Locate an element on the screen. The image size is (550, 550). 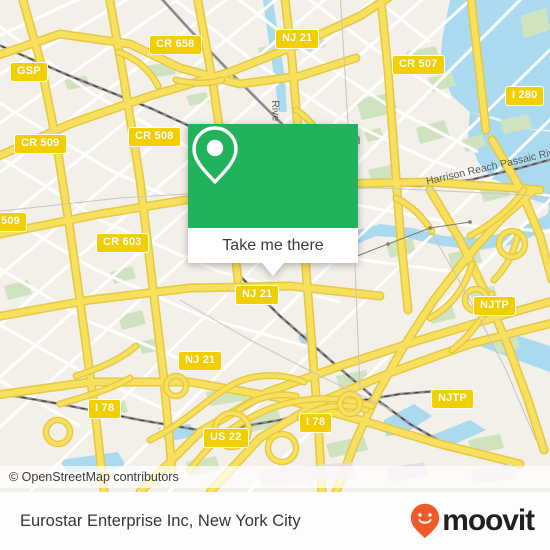
moovit-logo: moovit is located at coordinates (472, 521).